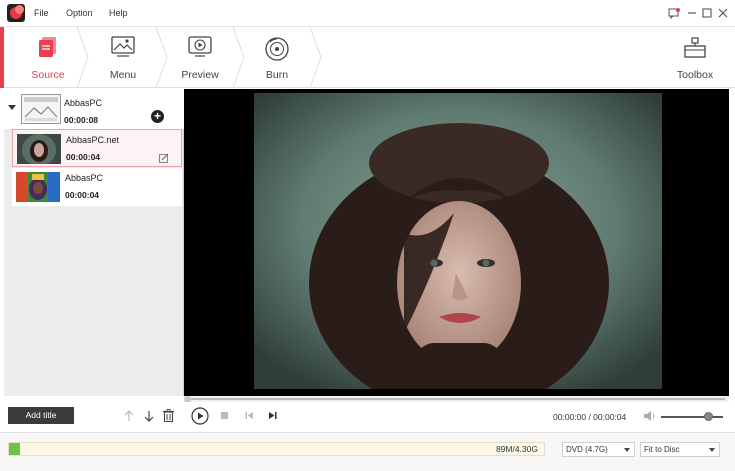 The width and height of the screenshot is (735, 471). I want to click on collapse-arrow-icon, so click(12, 107).